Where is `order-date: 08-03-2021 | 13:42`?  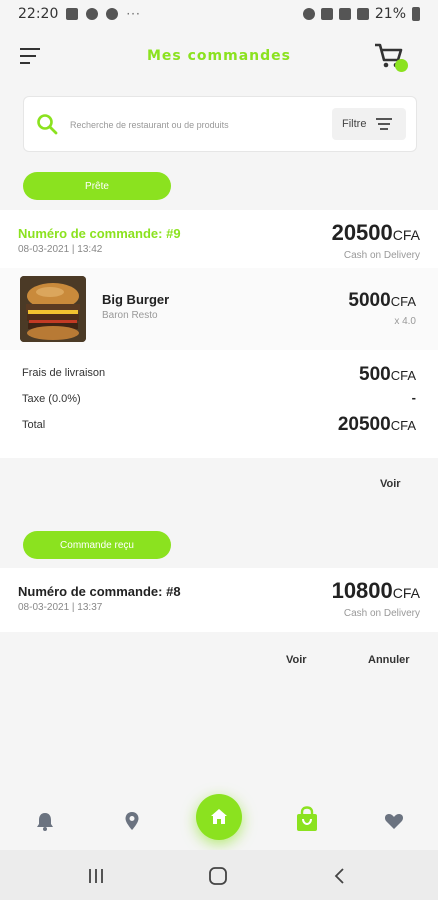 order-date: 08-03-2021 | 13:42 is located at coordinates (60, 249).